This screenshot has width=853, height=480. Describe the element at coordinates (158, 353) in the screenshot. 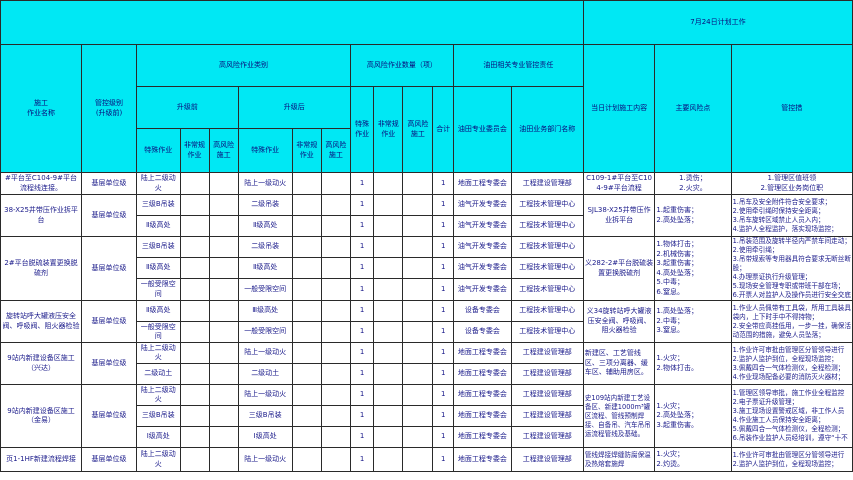

I see `cell-before-special: 陆上二级动火` at that location.